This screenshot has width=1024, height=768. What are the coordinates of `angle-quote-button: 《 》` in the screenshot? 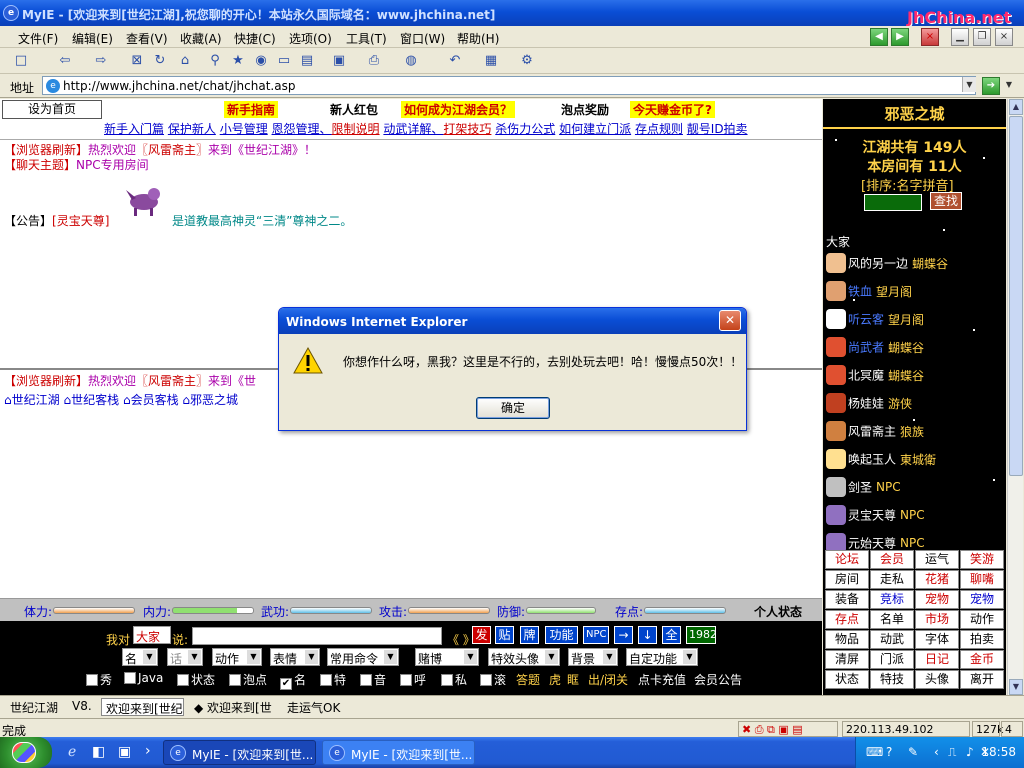 It's located at (461, 639).